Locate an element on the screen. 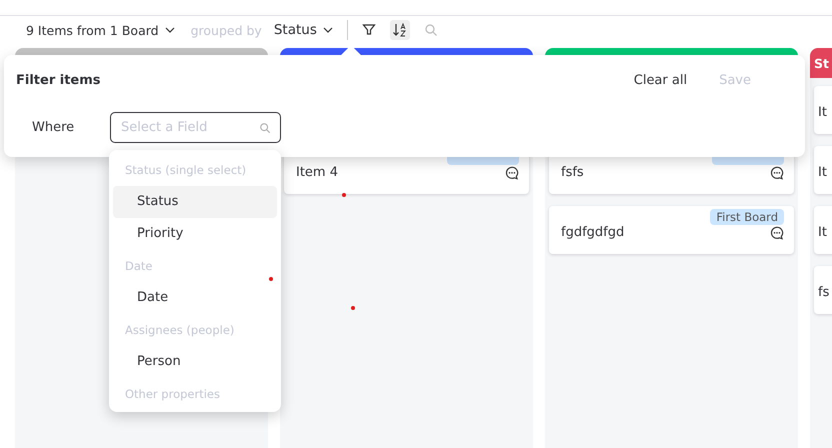 The height and width of the screenshot is (448, 832). item-name: fsfs is located at coordinates (572, 172).